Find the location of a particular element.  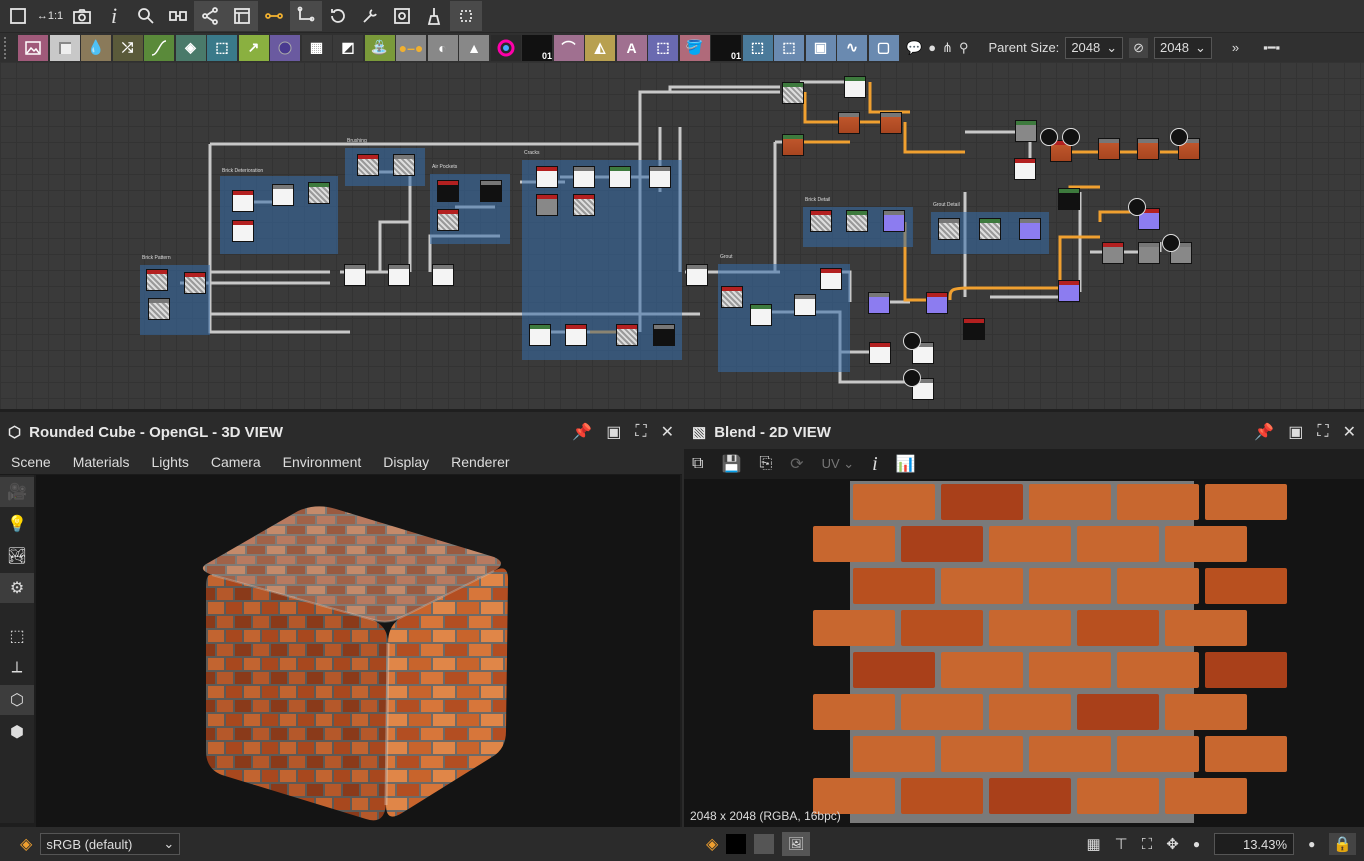

watering-can-icon: ⛲ is located at coordinates (379, 47).